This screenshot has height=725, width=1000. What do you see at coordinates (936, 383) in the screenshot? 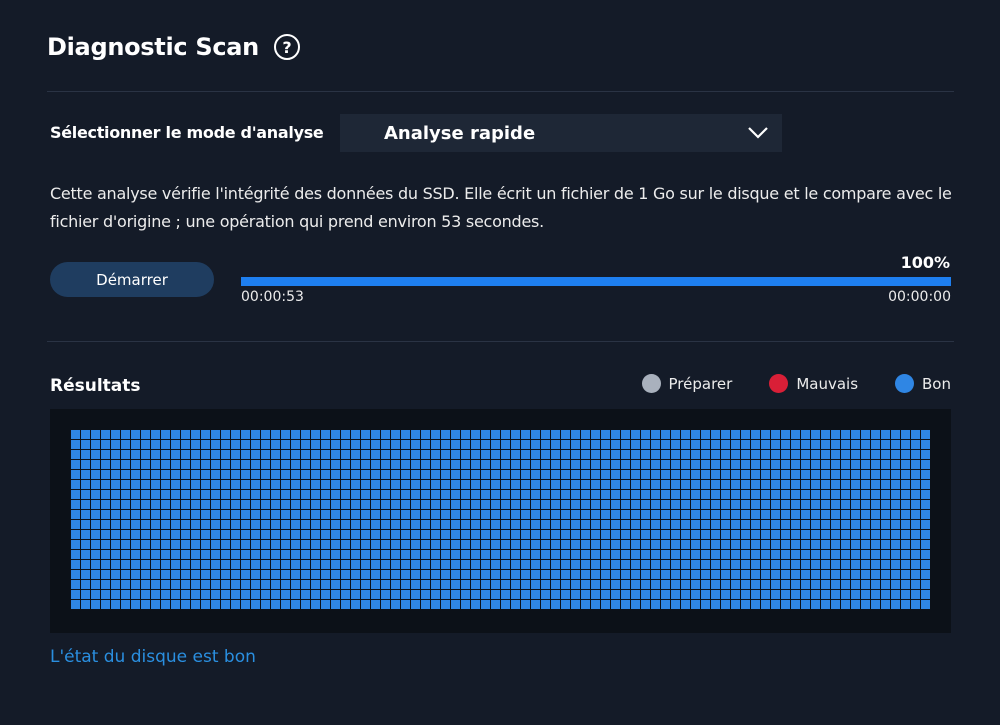
I see `legend-label-bon: Bon` at bounding box center [936, 383].